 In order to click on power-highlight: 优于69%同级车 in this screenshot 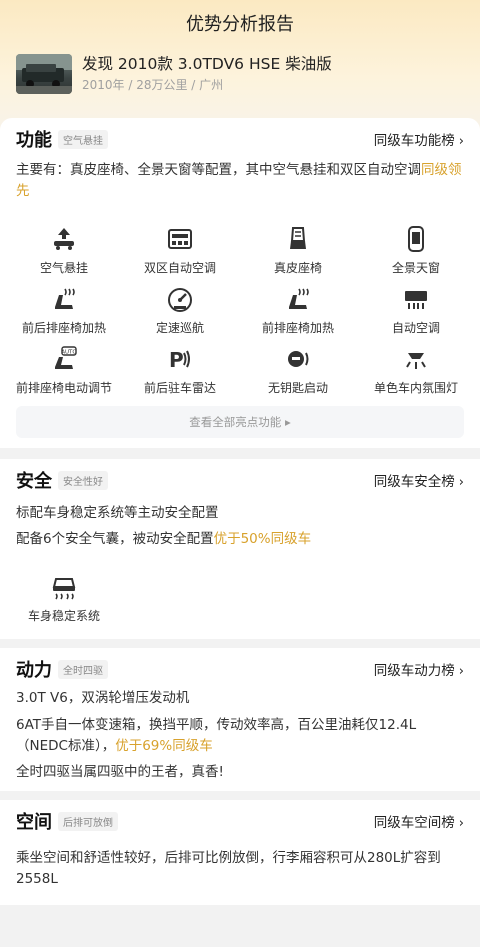, I will do `click(164, 746)`.